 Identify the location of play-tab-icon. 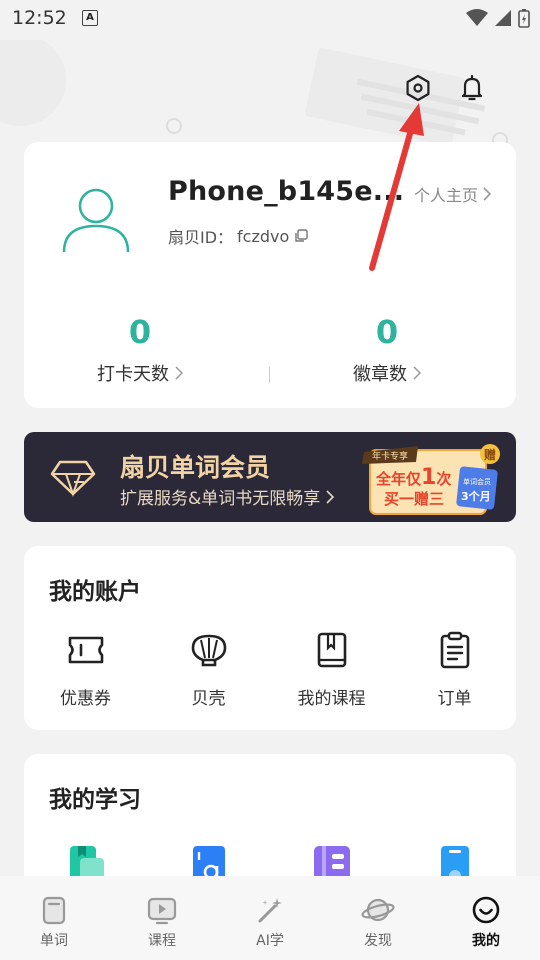
(162, 911).